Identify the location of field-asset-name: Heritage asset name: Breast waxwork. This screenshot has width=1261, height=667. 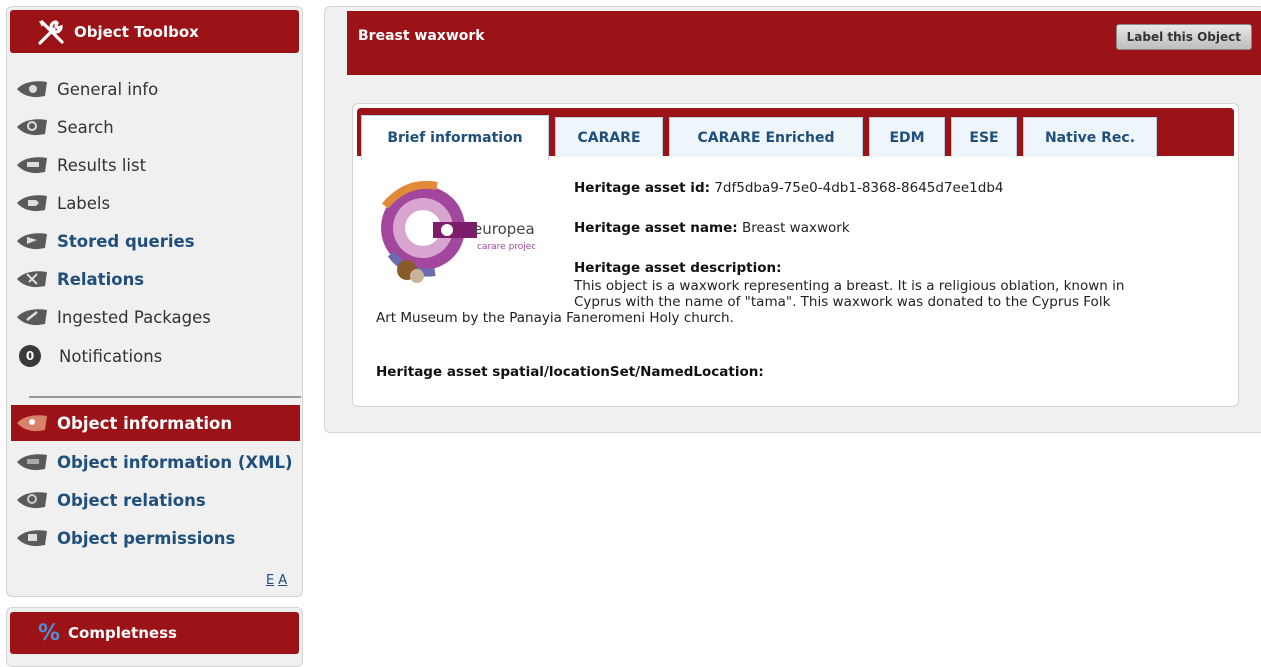
(712, 228).